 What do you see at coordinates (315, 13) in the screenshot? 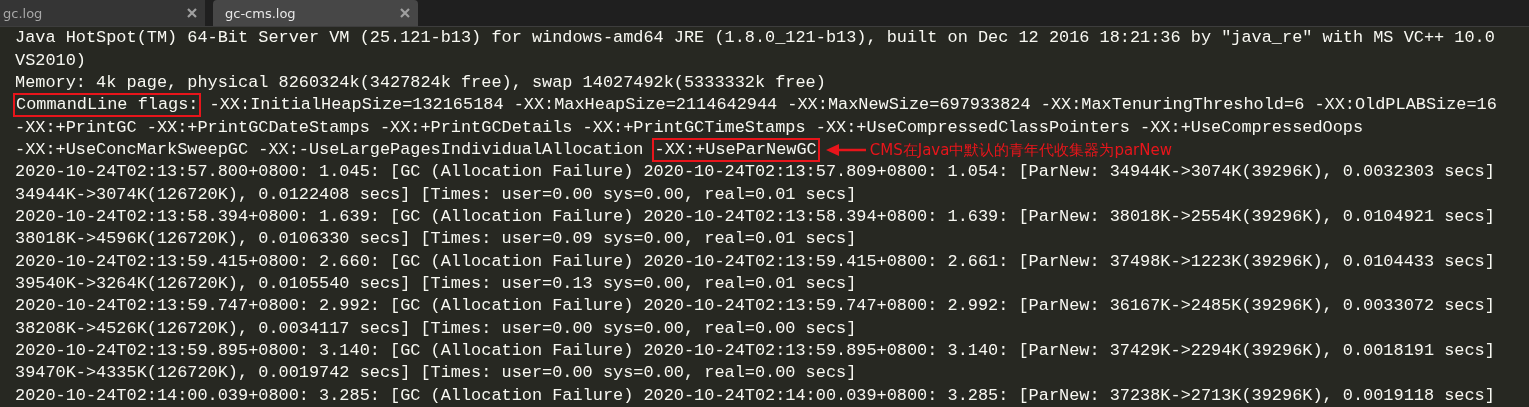
I see `file-tab: gc-cms.log` at bounding box center [315, 13].